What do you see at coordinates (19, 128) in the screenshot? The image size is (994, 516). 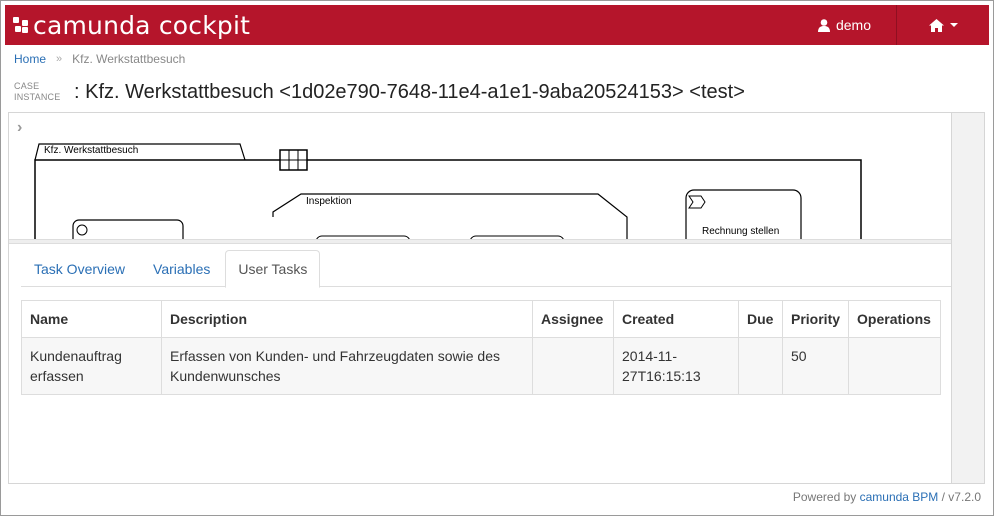 I see `chevron-right-icon: ›` at bounding box center [19, 128].